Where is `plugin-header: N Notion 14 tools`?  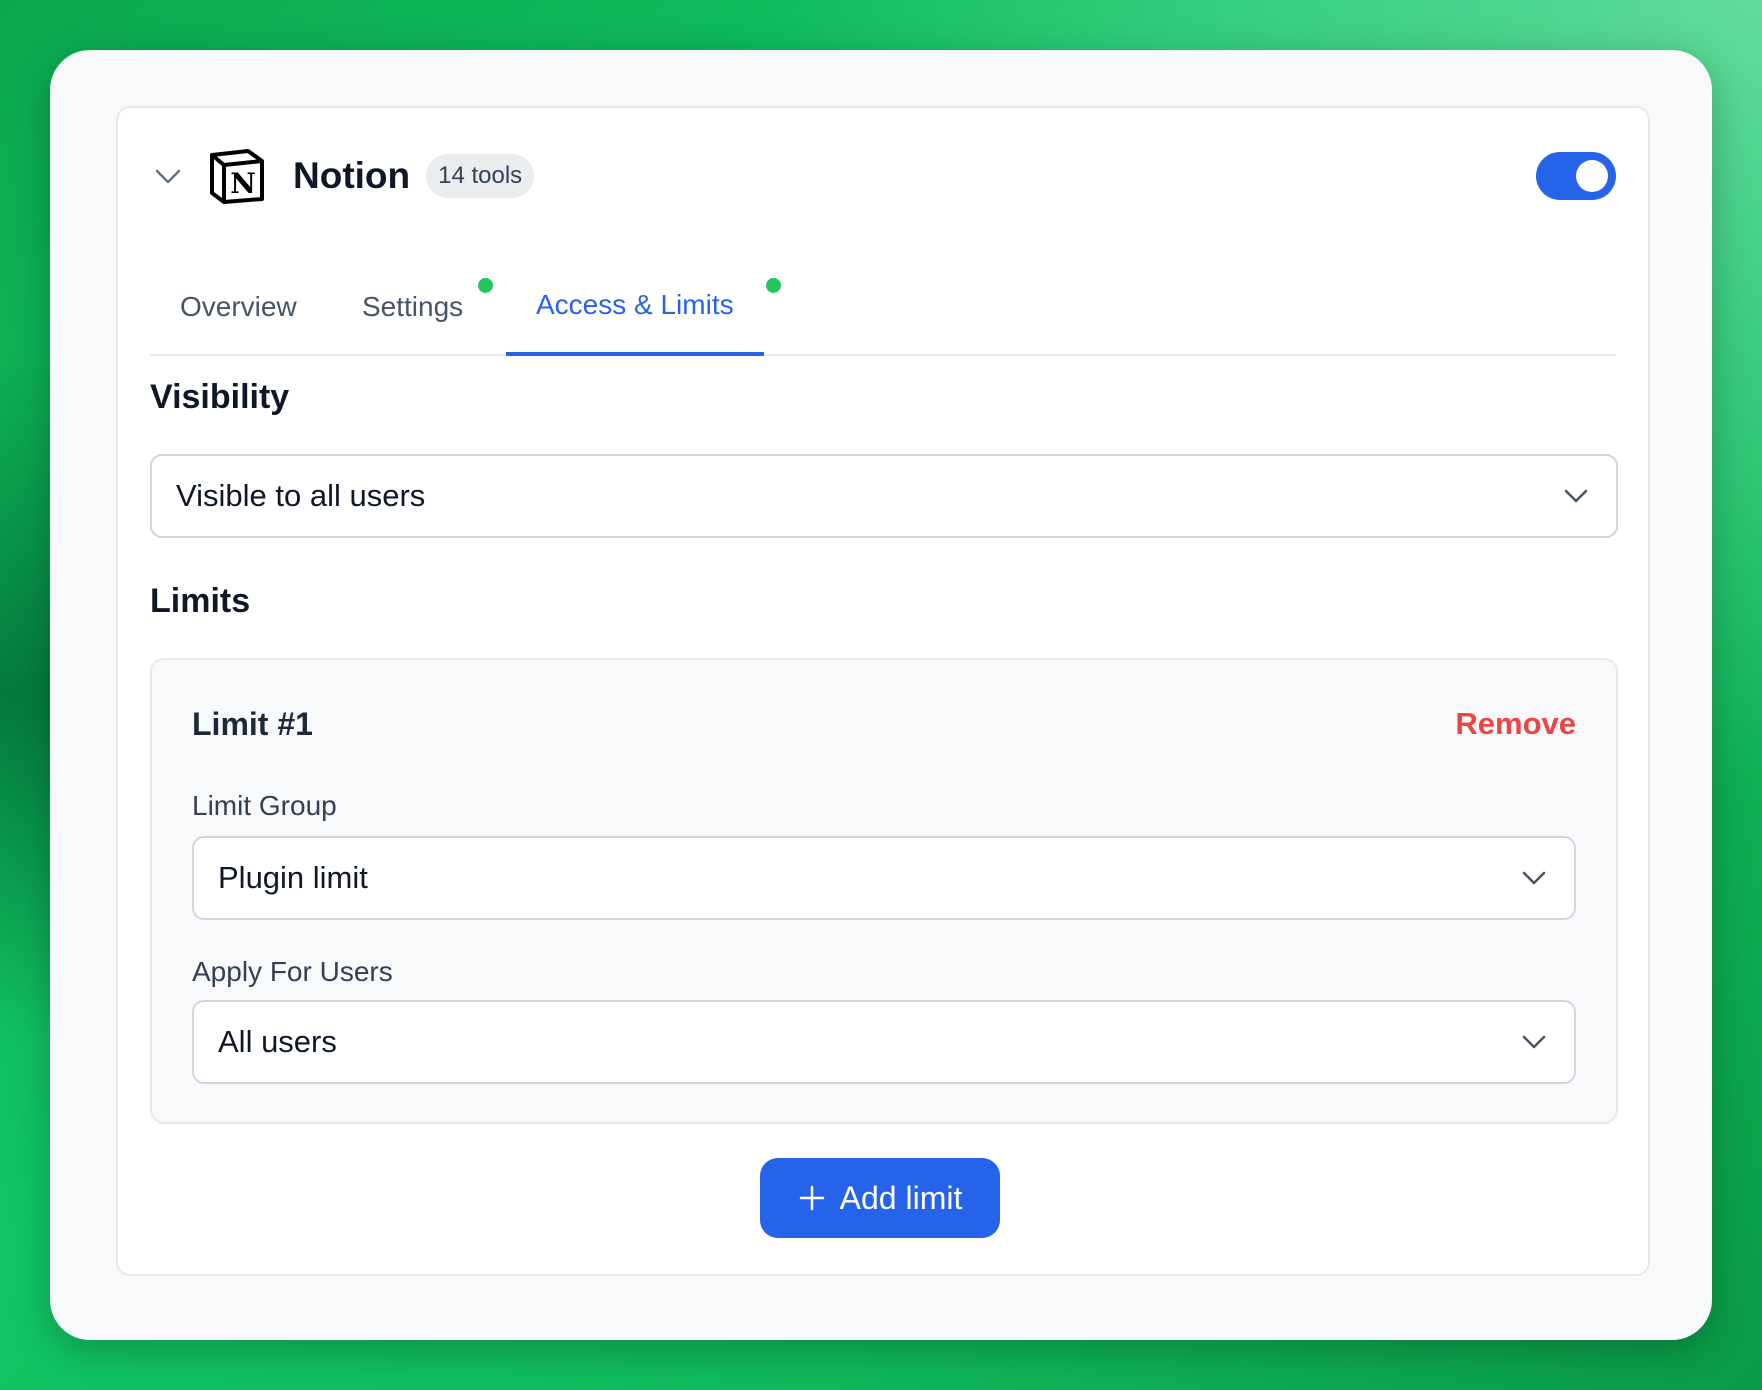
plugin-header: N Notion 14 tools is located at coordinates (883, 176).